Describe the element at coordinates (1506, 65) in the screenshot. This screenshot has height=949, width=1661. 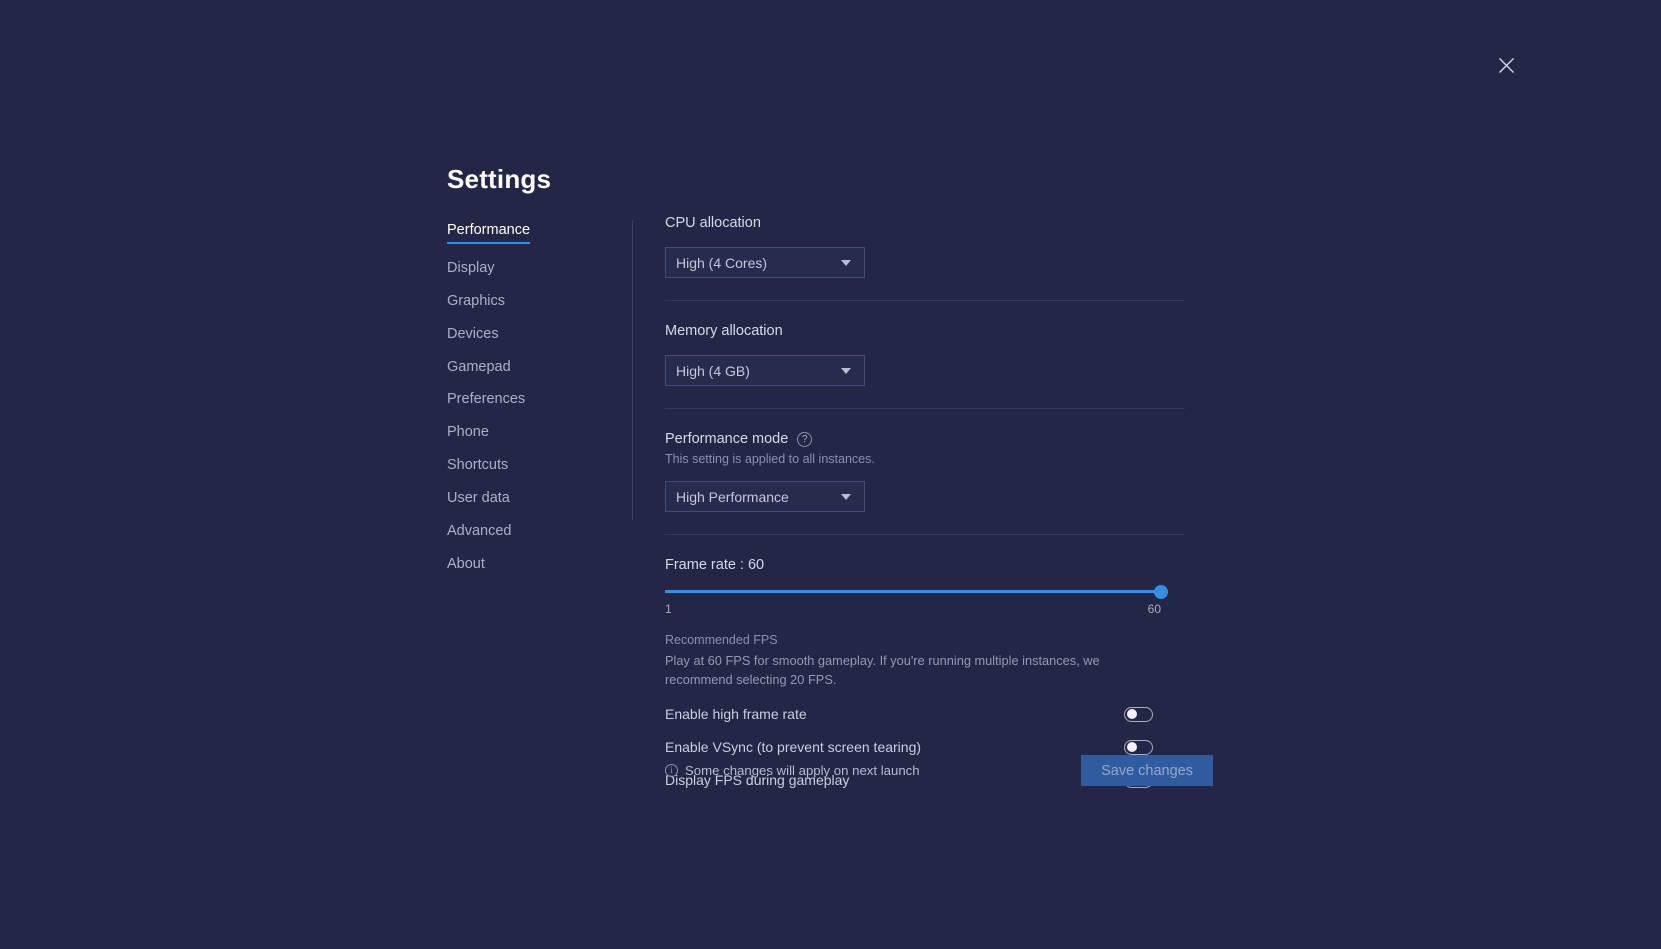
I see `close-icon` at that location.